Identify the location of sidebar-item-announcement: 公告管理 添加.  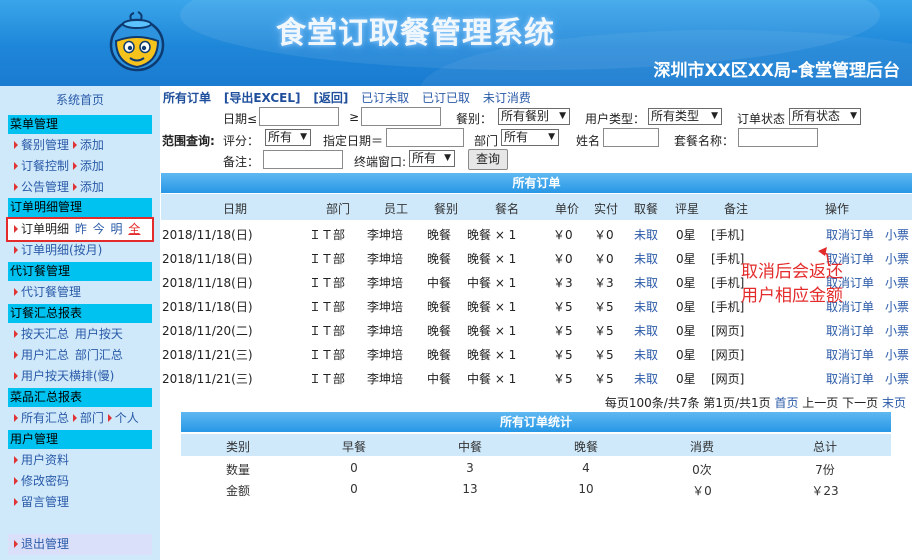
(80, 187).